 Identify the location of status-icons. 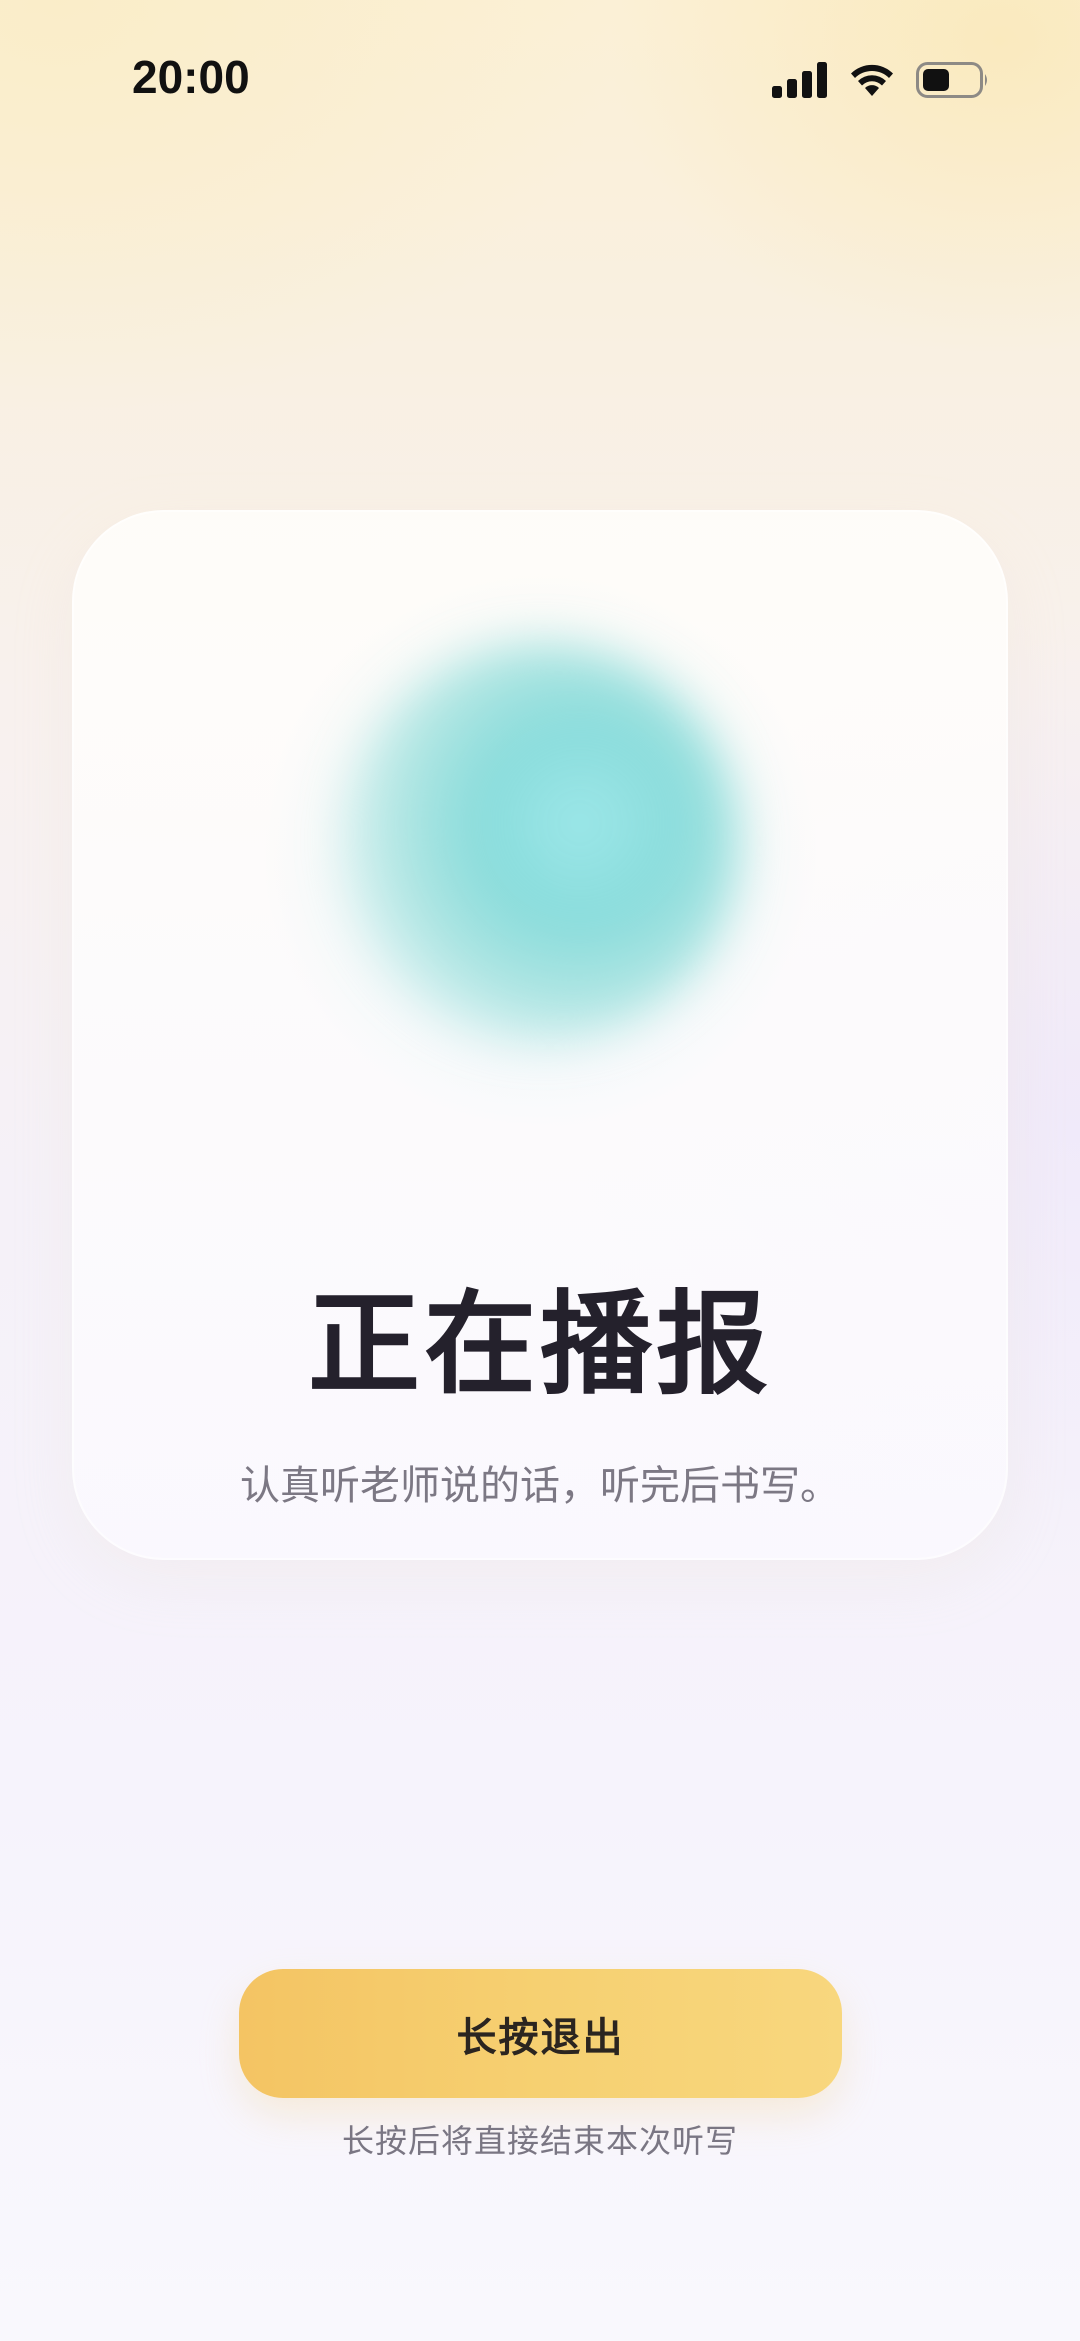
(881, 80).